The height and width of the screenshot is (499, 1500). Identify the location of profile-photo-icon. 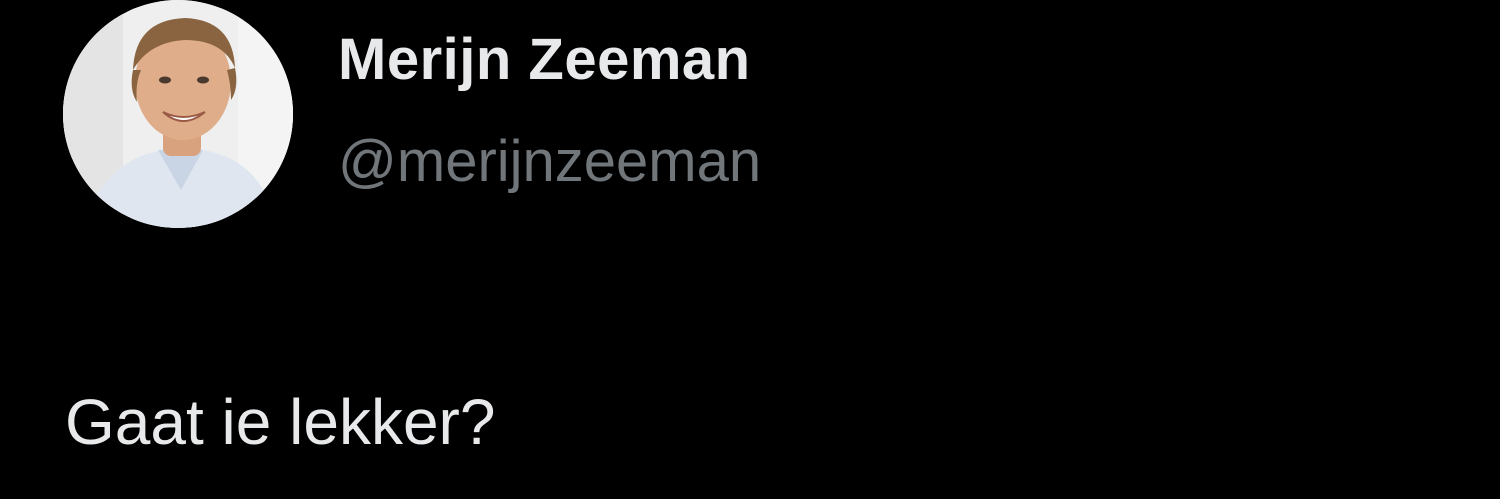
(178, 114).